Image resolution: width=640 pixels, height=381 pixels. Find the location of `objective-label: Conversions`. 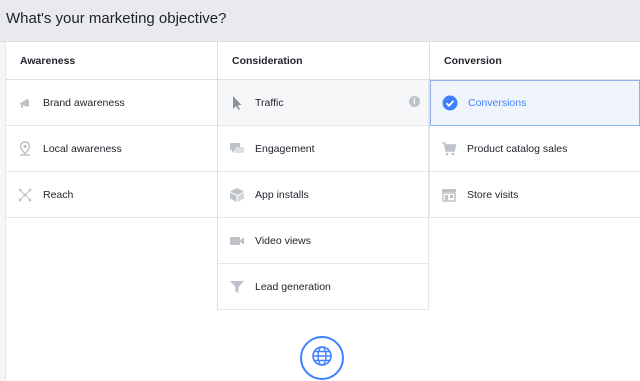

objective-label: Conversions is located at coordinates (497, 103).